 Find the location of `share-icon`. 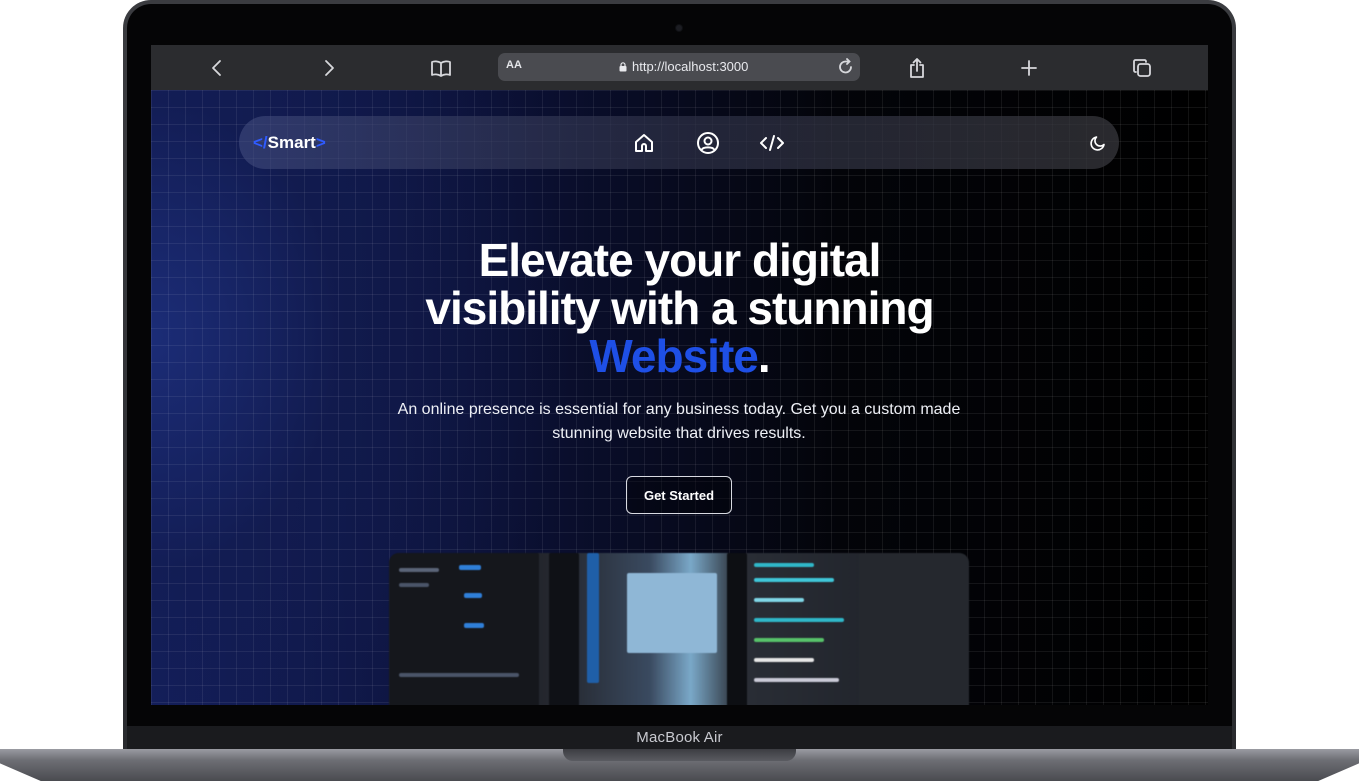

share-icon is located at coordinates (917, 68).